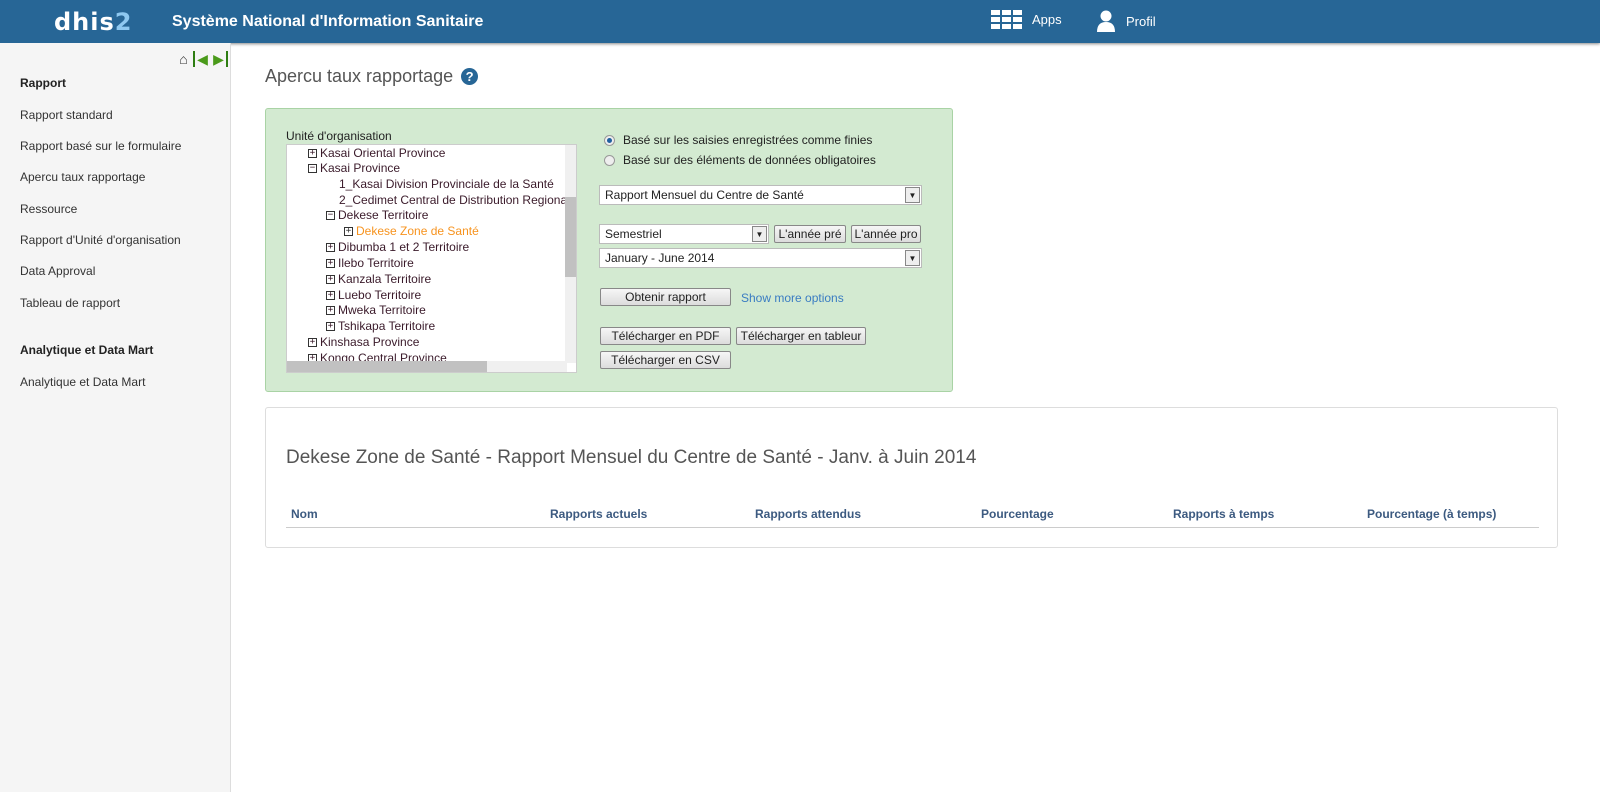  I want to click on show-more-options-link: Show more options, so click(792, 298).